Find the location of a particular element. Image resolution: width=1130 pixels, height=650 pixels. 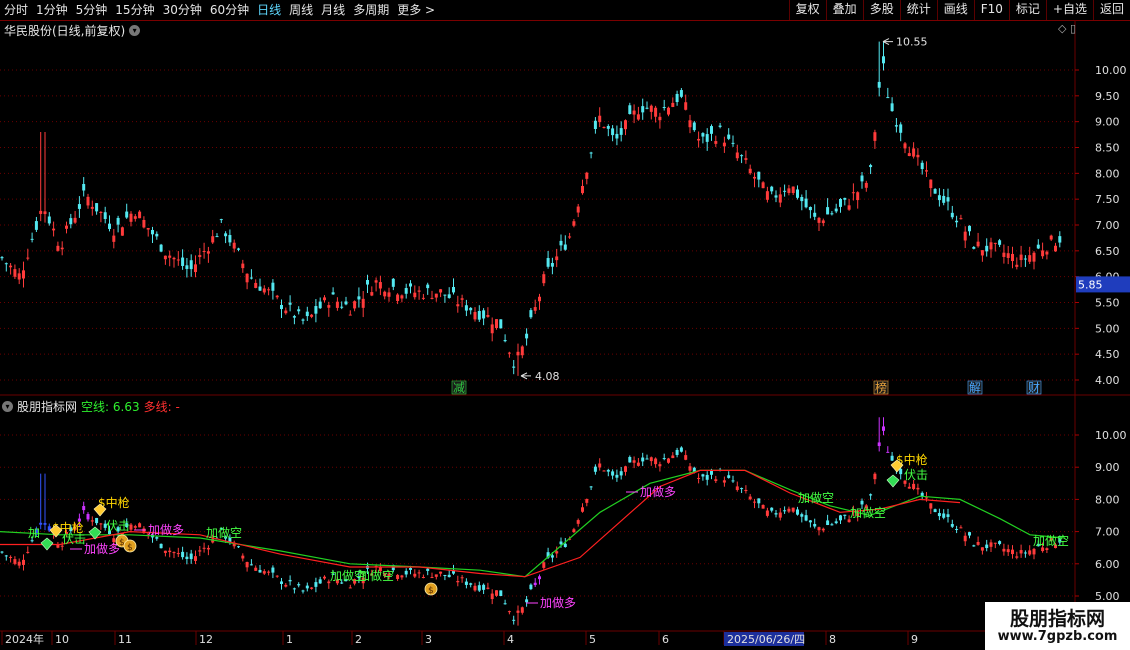

indicator-tick-label: 10.00 is located at coordinates (1111, 435).